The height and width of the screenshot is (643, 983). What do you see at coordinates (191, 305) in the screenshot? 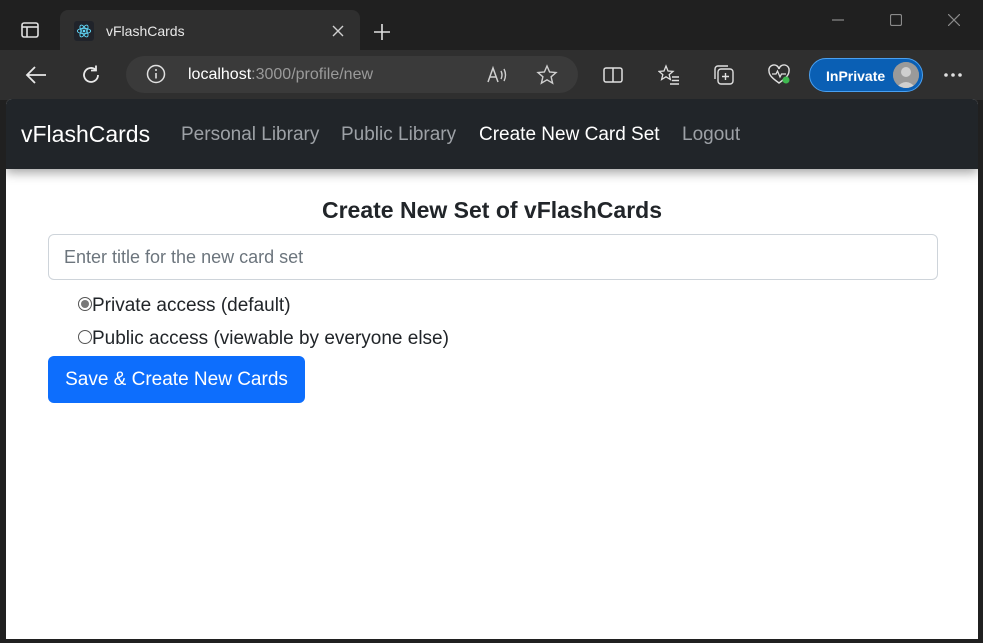
I see `private-access-label: Private access (default)` at bounding box center [191, 305].